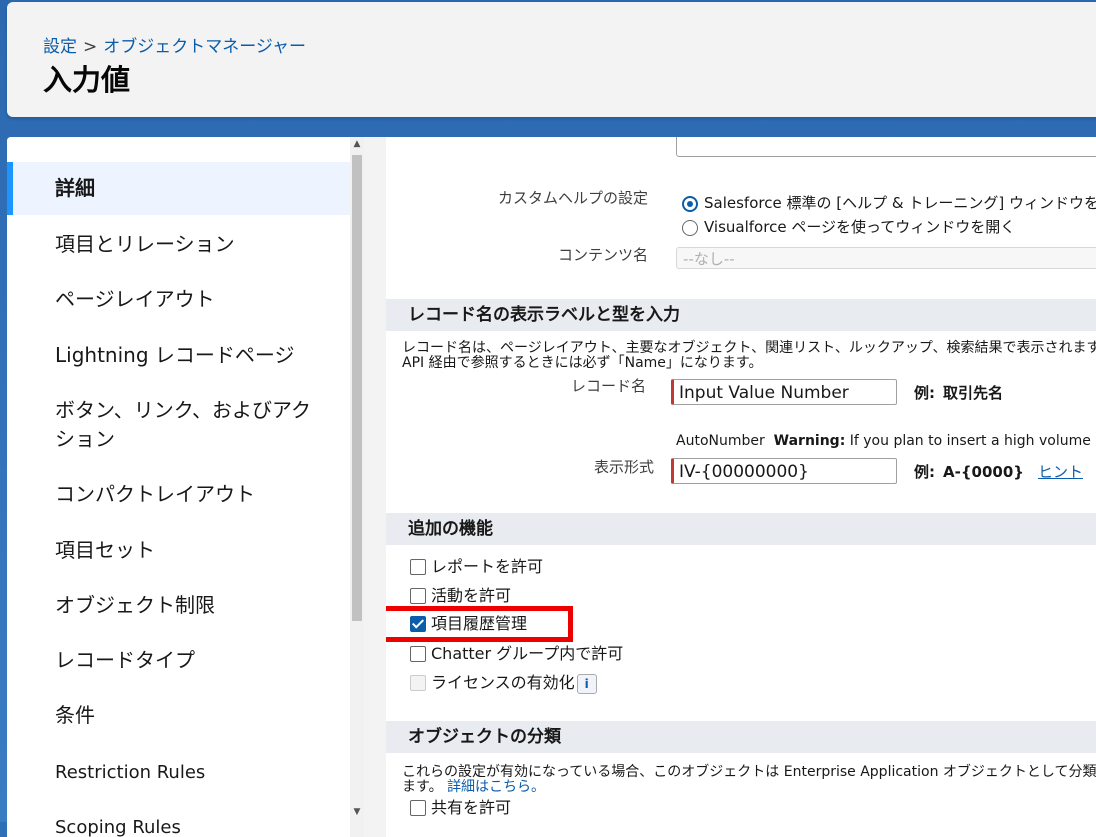 This screenshot has width=1096, height=837. Describe the element at coordinates (87, 80) in the screenshot. I see `page-title: 入力値` at that location.